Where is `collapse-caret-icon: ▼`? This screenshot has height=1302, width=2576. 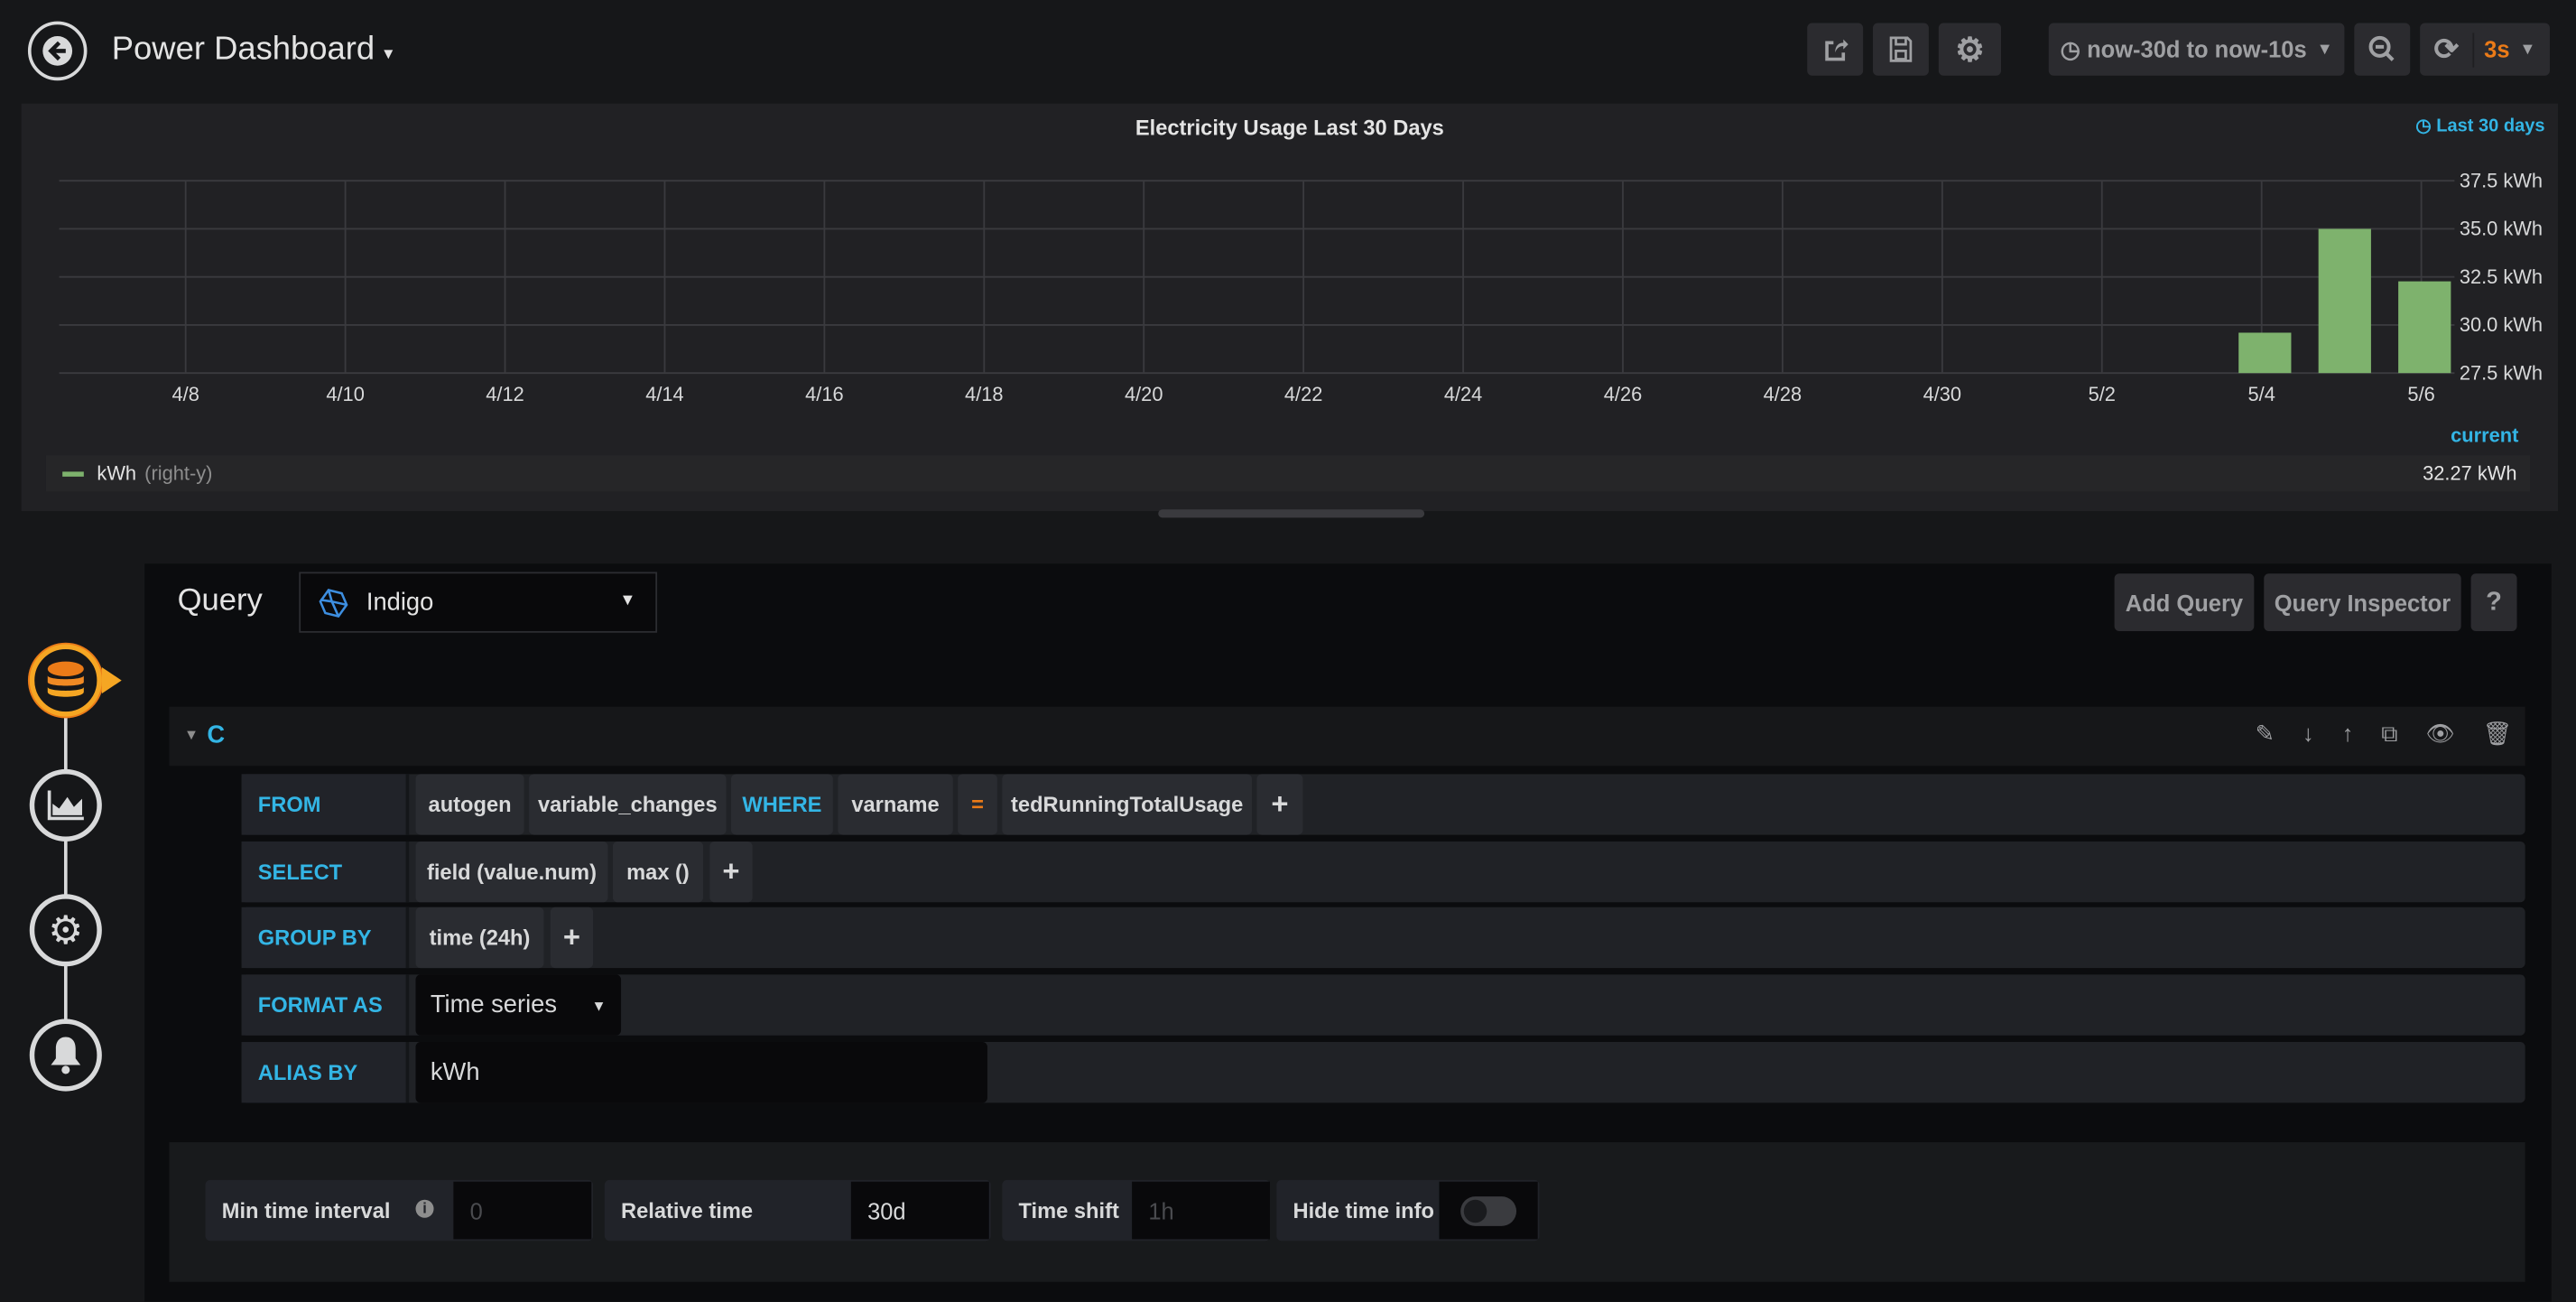 collapse-caret-icon: ▼ is located at coordinates (191, 735).